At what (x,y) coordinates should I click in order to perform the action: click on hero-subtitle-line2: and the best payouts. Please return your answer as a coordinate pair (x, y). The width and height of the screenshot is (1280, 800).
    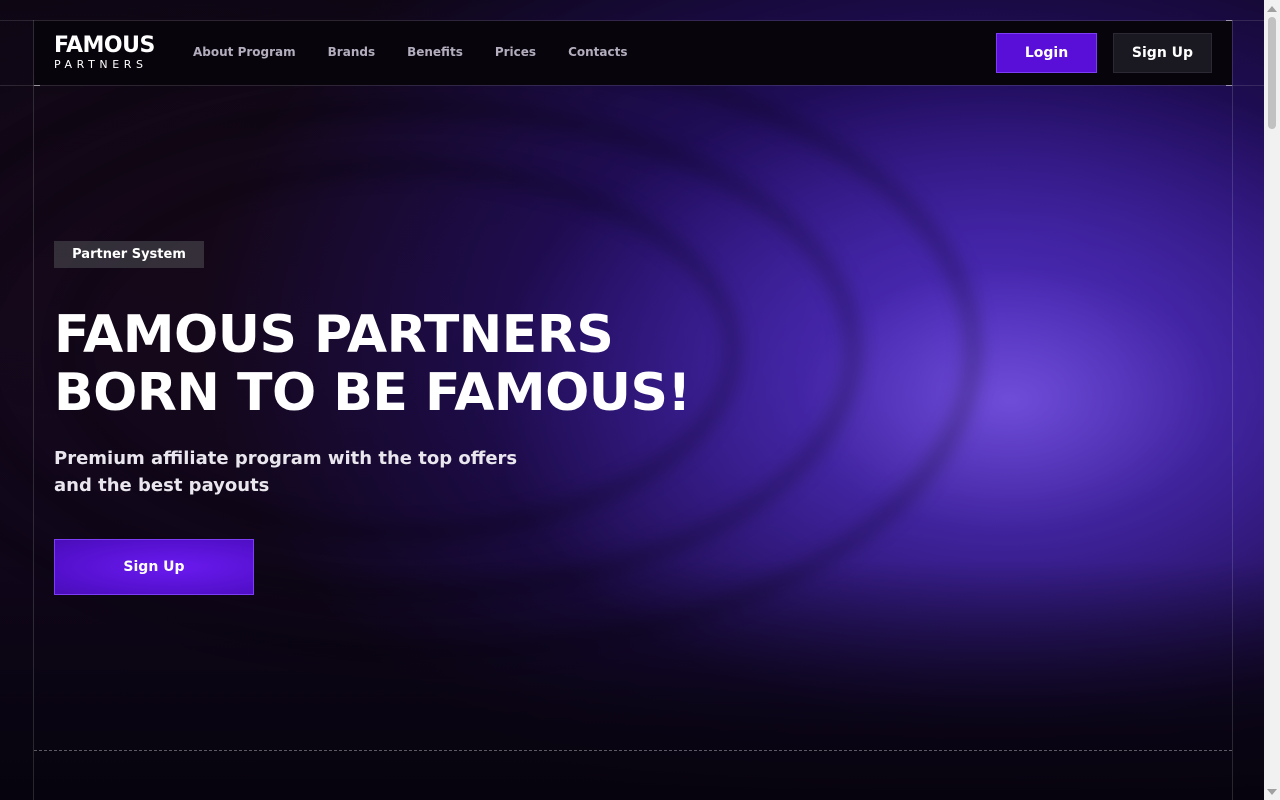
    Looking at the image, I should click on (162, 485).